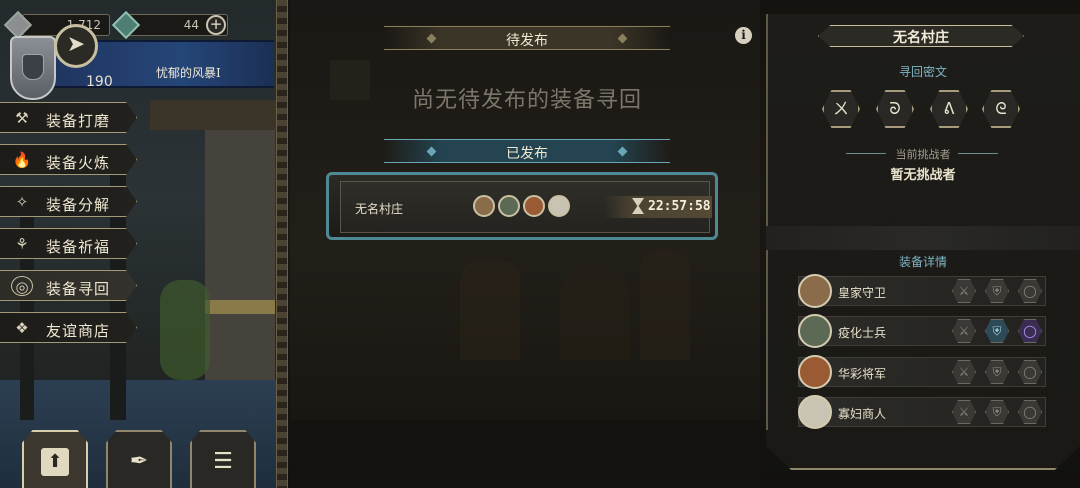  What do you see at coordinates (78, 205) in the screenshot?
I see `menu-item-label: 装备分解` at bounding box center [78, 205].